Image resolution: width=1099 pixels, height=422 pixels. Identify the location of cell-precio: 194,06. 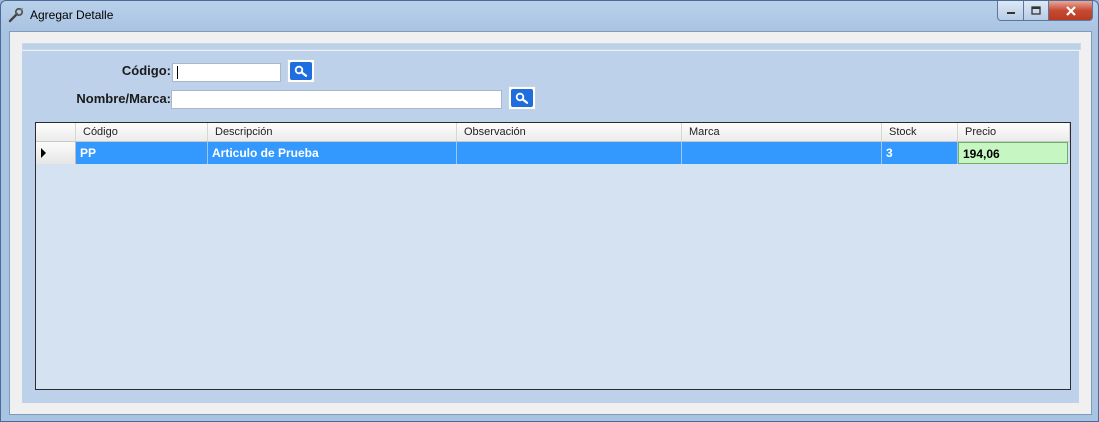
(1013, 153).